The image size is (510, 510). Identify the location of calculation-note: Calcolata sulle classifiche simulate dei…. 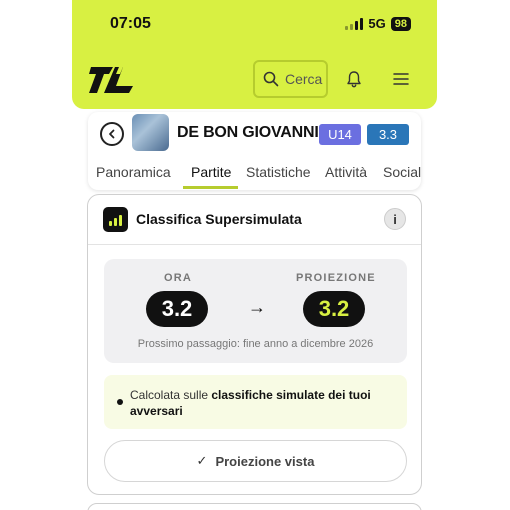
(255, 402).